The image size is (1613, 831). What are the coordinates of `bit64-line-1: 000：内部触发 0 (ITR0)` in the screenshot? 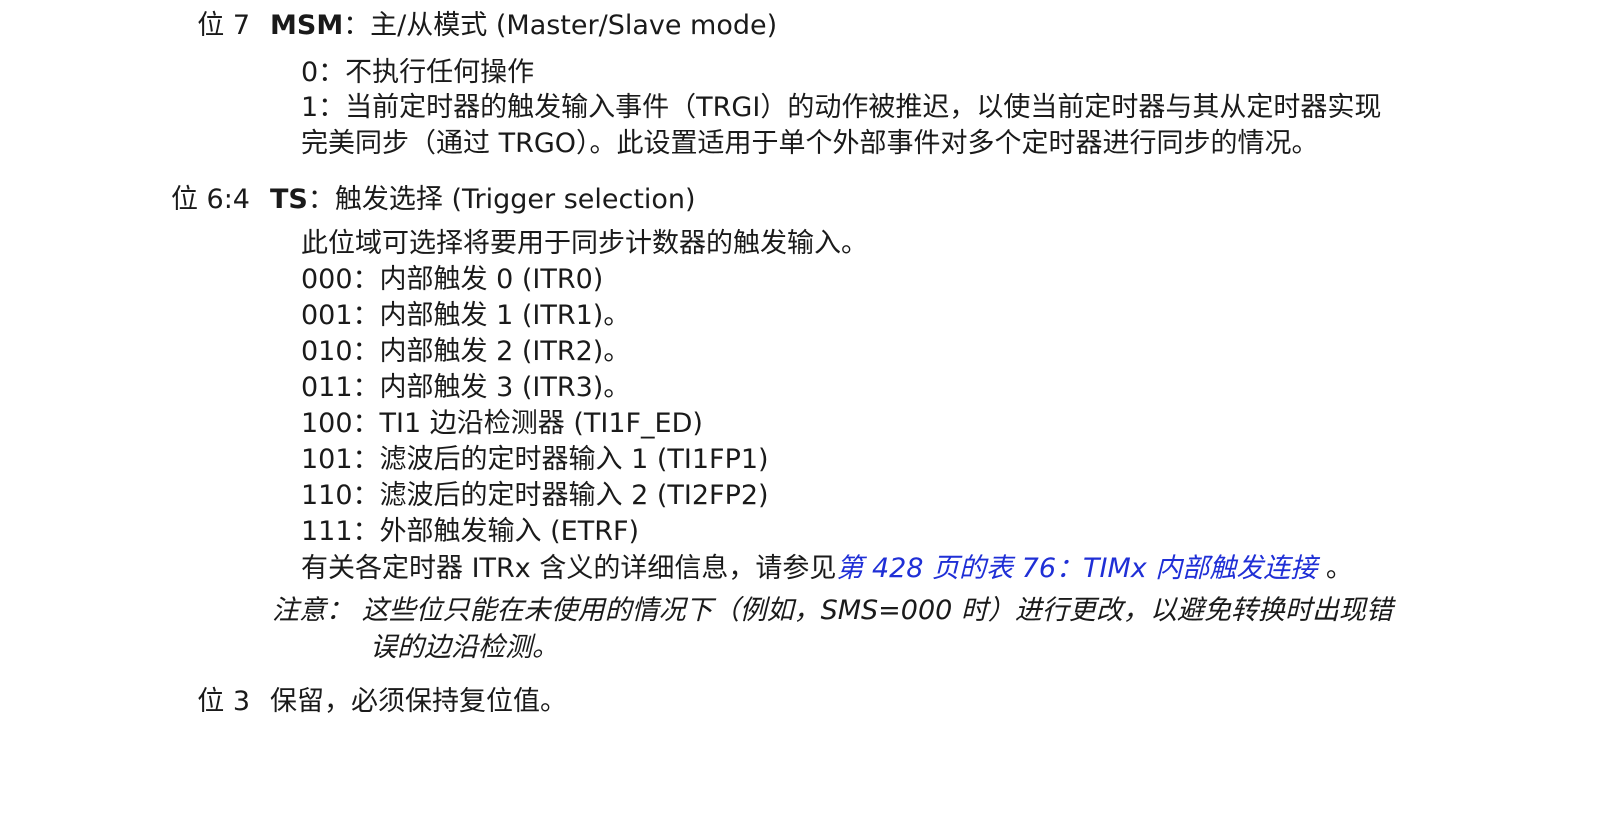 It's located at (452, 279).